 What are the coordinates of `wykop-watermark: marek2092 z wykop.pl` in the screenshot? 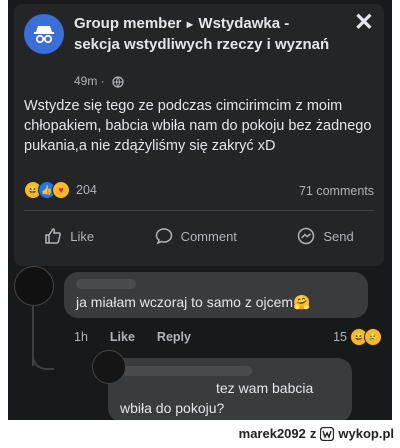 It's located at (316, 433).